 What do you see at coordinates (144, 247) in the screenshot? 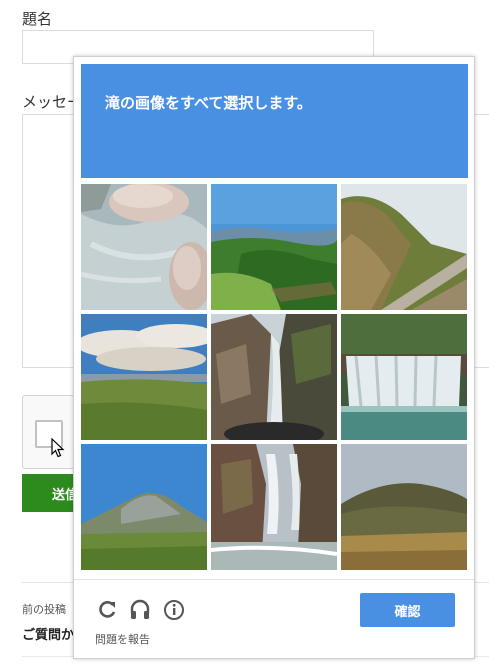
I see `tile-rocks-stream` at bounding box center [144, 247].